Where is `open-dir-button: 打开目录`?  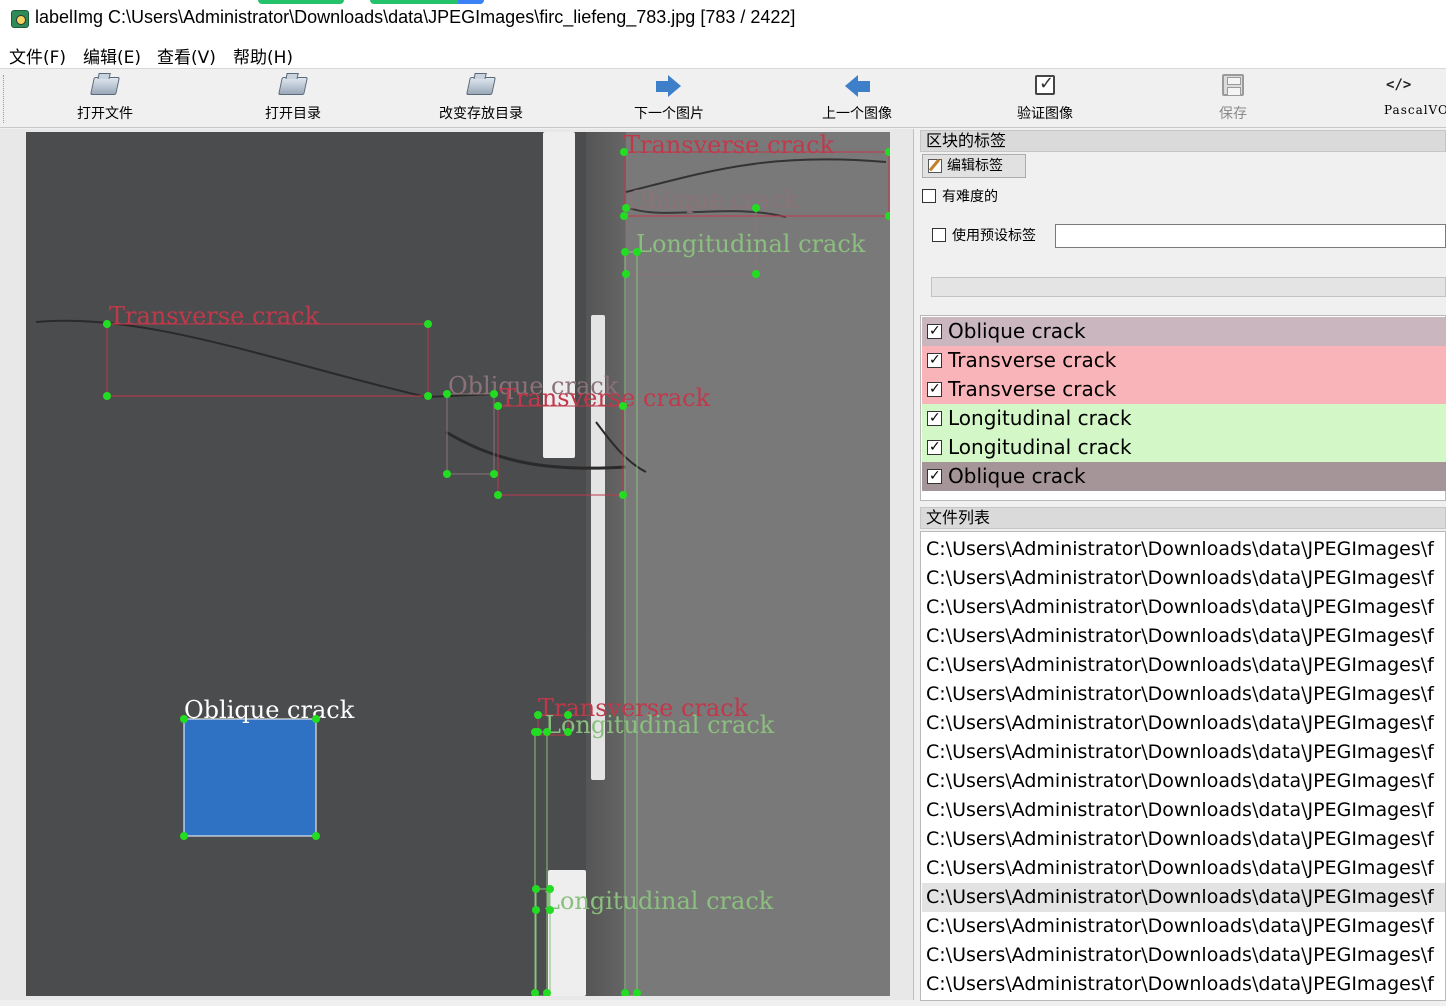
open-dir-button: 打开目录 is located at coordinates (293, 99).